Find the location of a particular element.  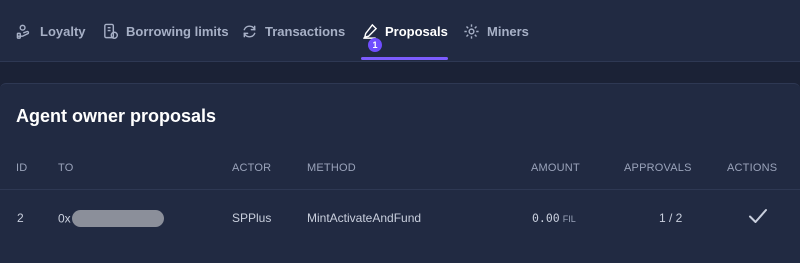

proposals-count-badge: 1 is located at coordinates (375, 44).